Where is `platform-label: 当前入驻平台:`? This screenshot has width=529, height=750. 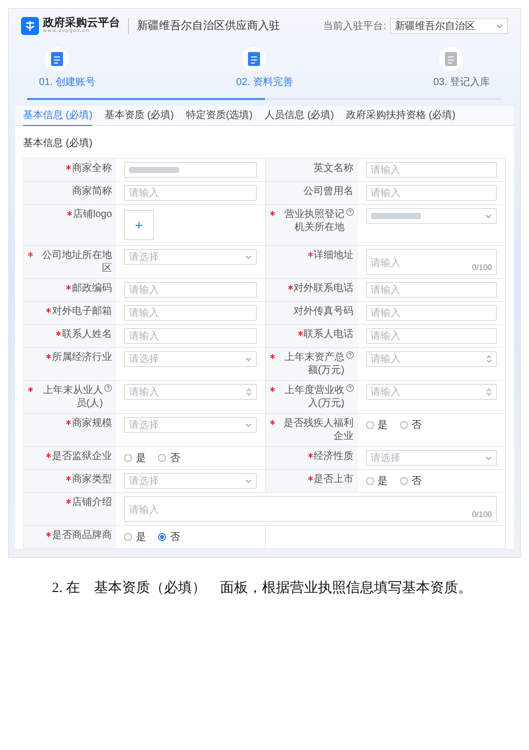
platform-label: 当前入驻平台: is located at coordinates (354, 27).